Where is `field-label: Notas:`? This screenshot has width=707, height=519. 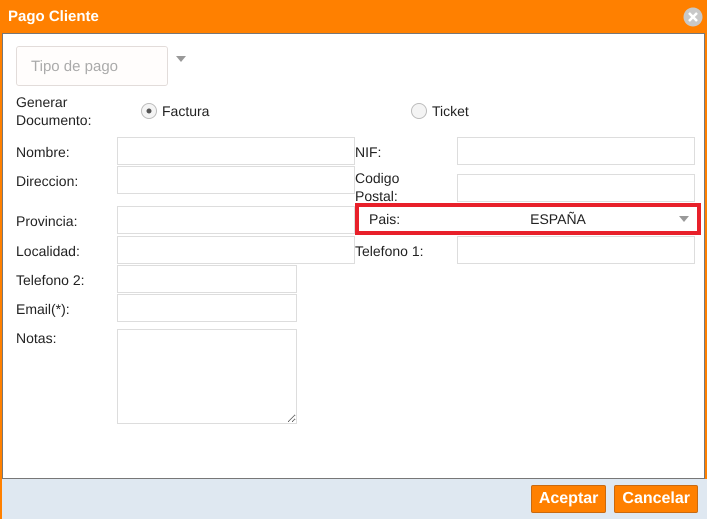 field-label: Notas: is located at coordinates (37, 338).